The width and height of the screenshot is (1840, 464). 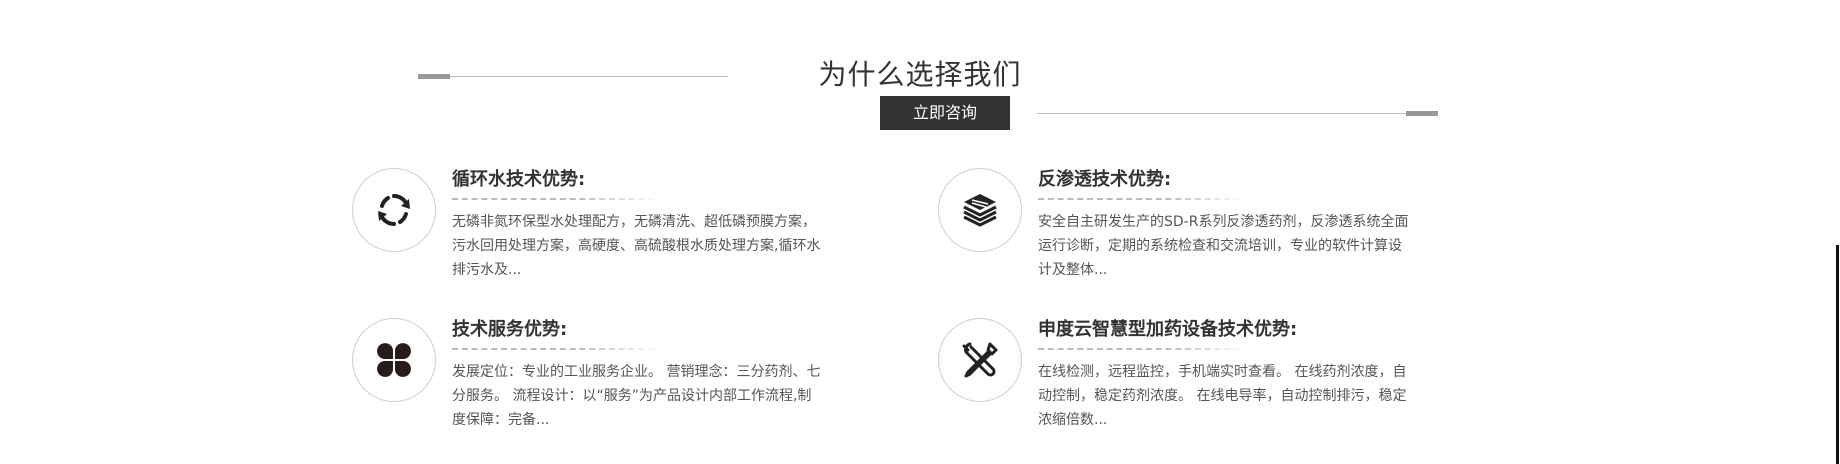 What do you see at coordinates (980, 210) in the screenshot?
I see `layered-membrane-icon` at bounding box center [980, 210].